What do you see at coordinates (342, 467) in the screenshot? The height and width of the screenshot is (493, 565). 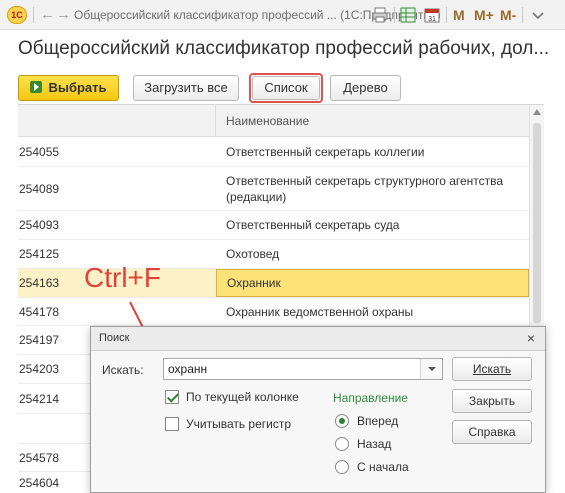 I see `direction-from-start-radio` at bounding box center [342, 467].